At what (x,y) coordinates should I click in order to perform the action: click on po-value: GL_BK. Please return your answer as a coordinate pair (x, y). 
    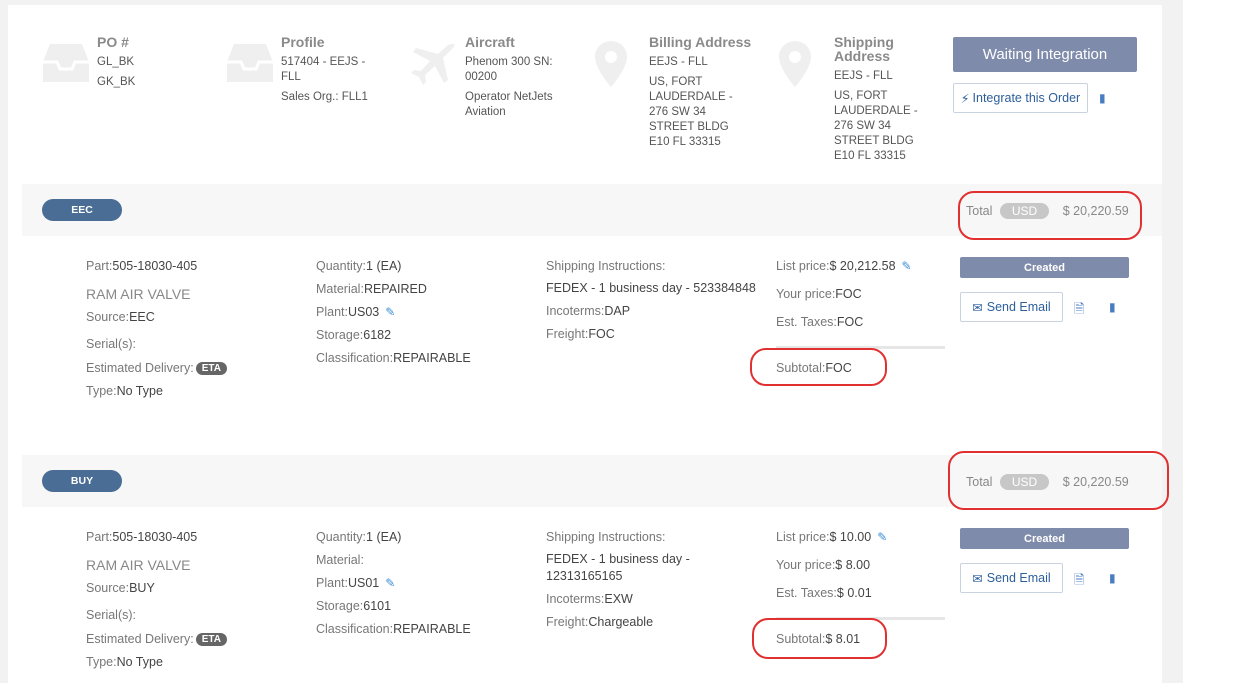
    Looking at the image, I should click on (116, 62).